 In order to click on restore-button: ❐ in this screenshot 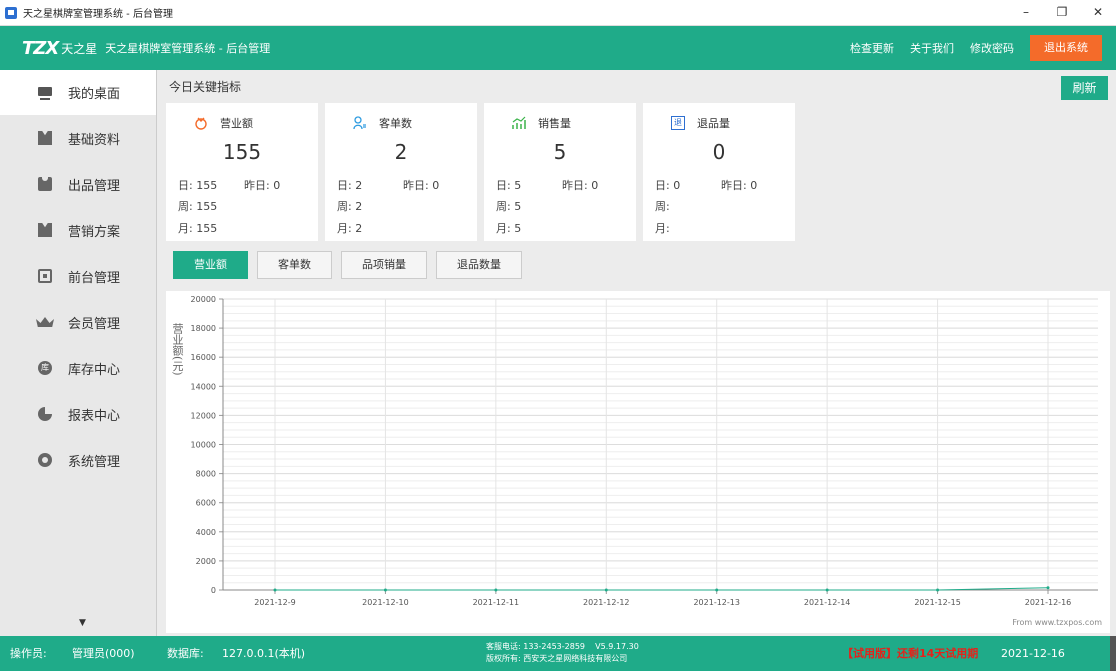, I will do `click(1062, 12)`.